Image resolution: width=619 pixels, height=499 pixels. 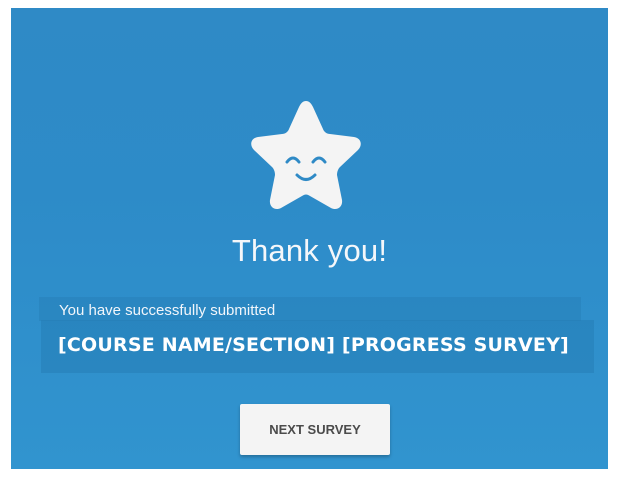 I want to click on smiling-star-icon, so click(x=306, y=155).